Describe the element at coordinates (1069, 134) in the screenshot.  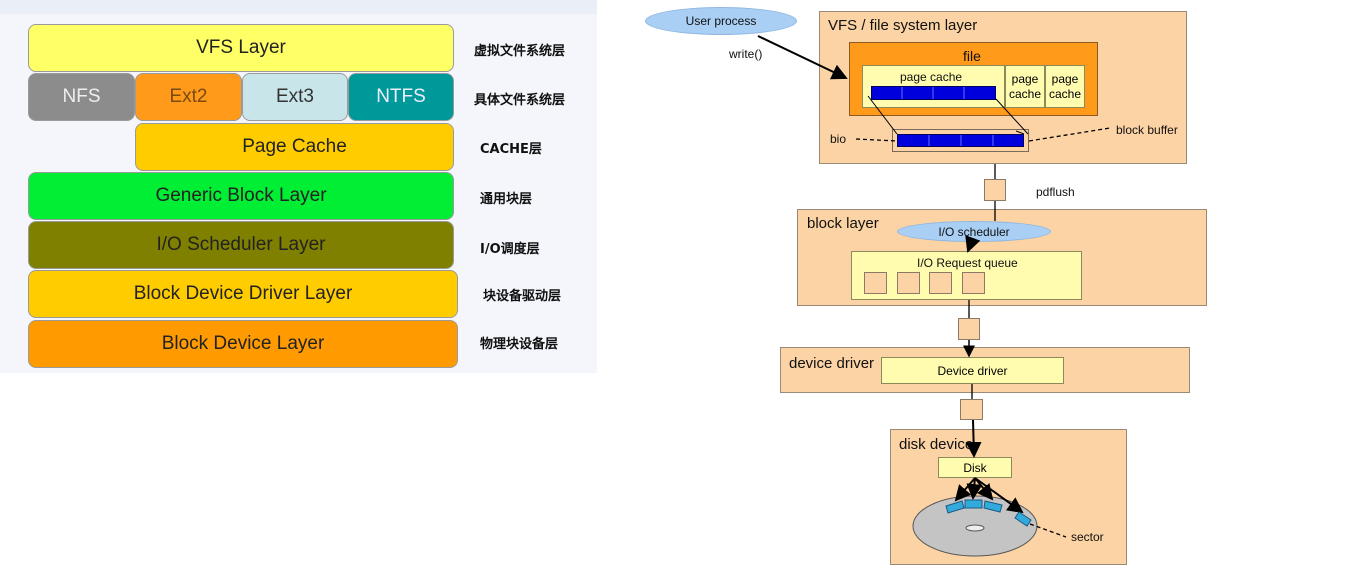
I see `block-buffer-dashed-line` at that location.